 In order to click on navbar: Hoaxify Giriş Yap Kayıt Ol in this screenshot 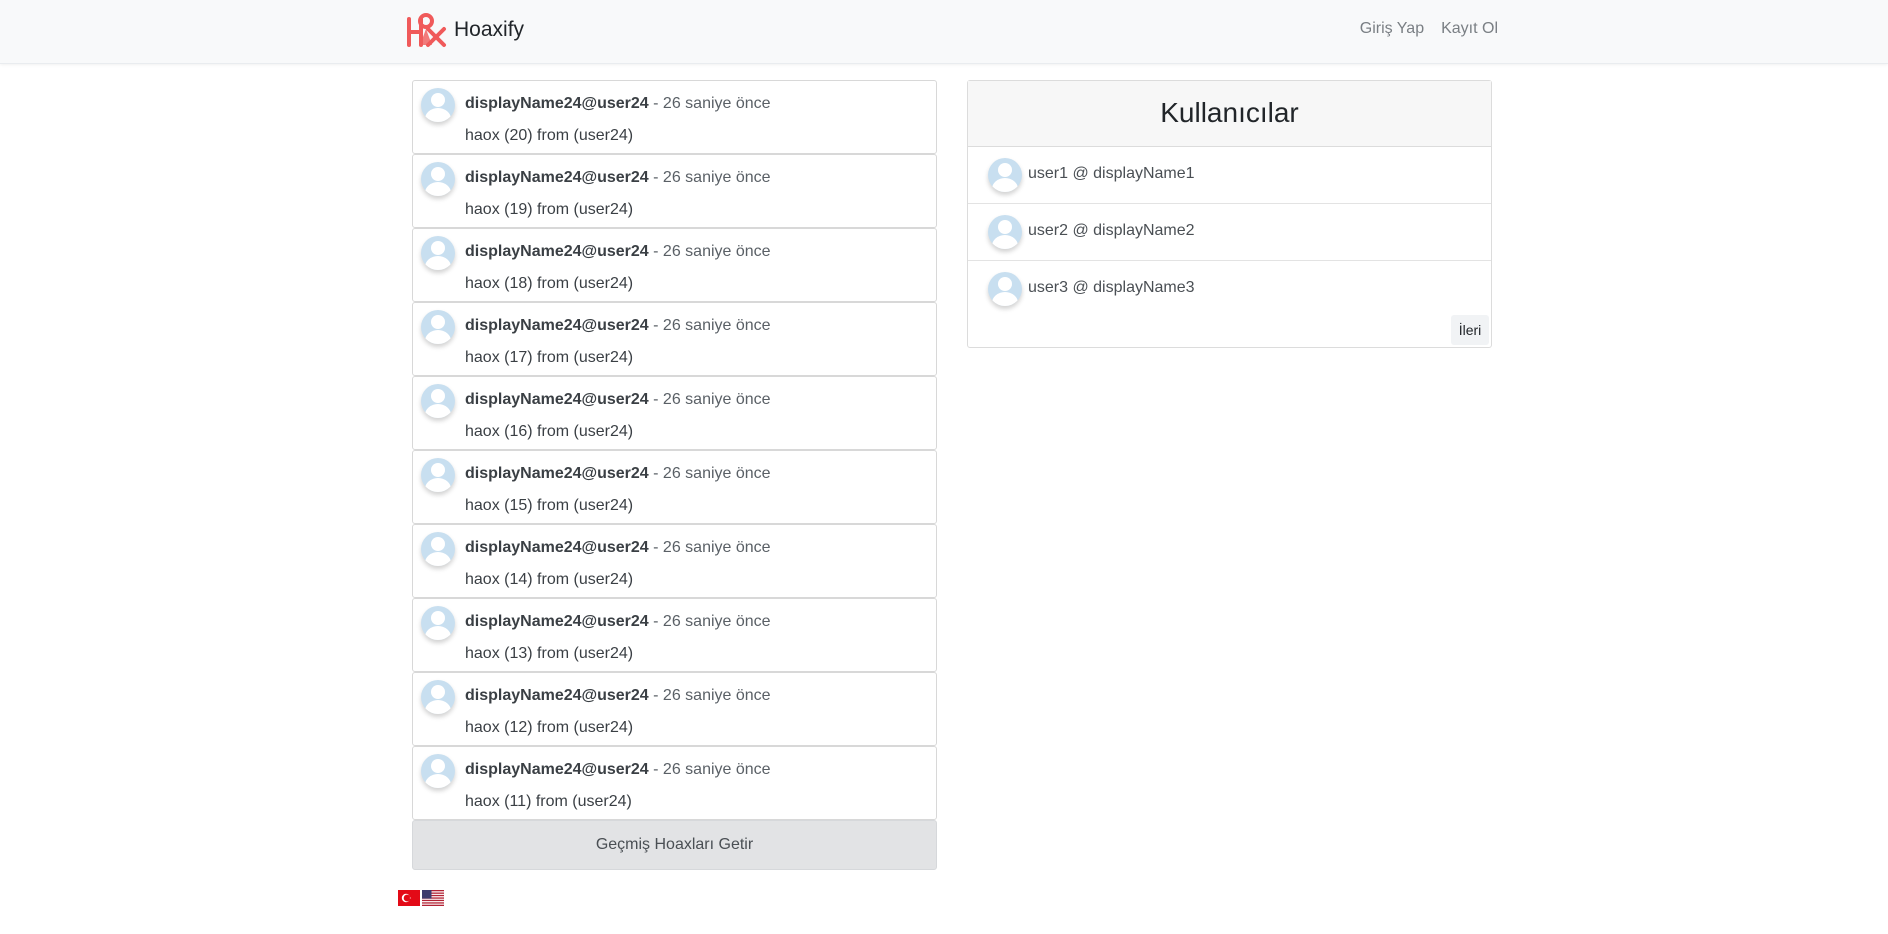, I will do `click(944, 32)`.